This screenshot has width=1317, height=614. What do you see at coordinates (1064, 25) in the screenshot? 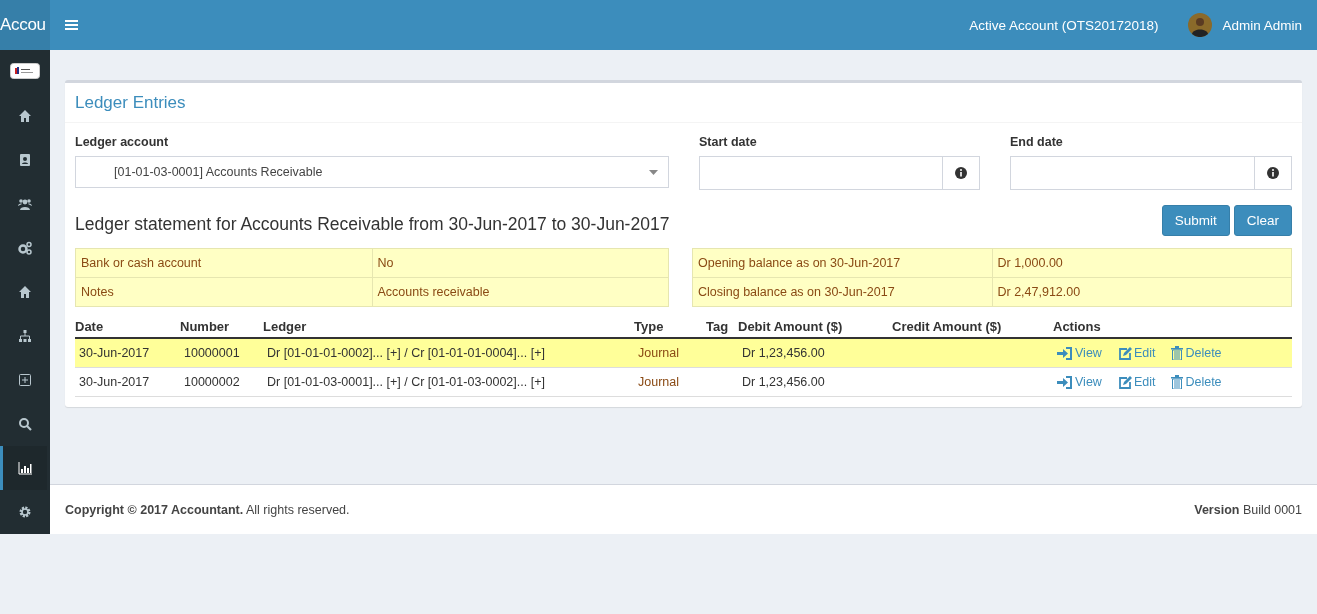
I see `active-account: Active Account (OTS20172018)` at bounding box center [1064, 25].